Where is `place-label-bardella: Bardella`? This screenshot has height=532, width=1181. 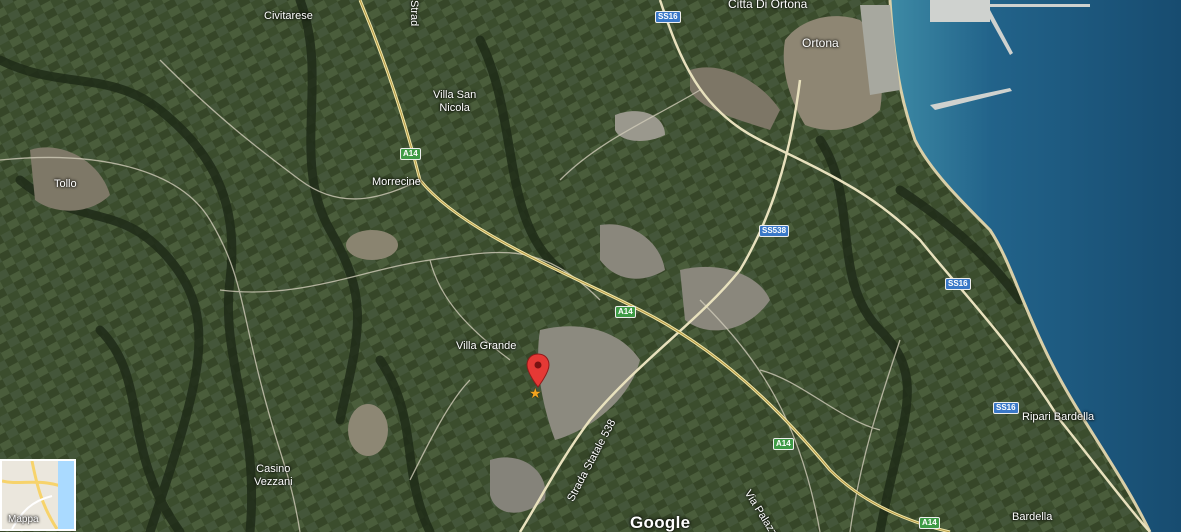
place-label-bardella: Bardella is located at coordinates (1032, 517).